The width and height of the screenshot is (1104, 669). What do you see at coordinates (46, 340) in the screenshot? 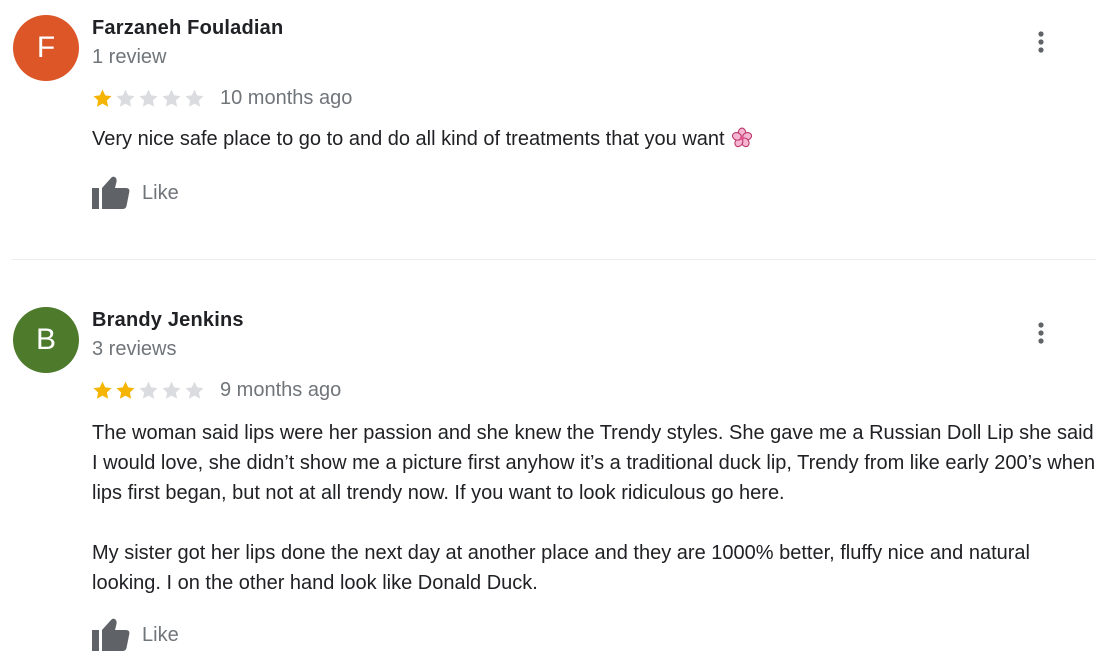
I see `avatar: B` at bounding box center [46, 340].